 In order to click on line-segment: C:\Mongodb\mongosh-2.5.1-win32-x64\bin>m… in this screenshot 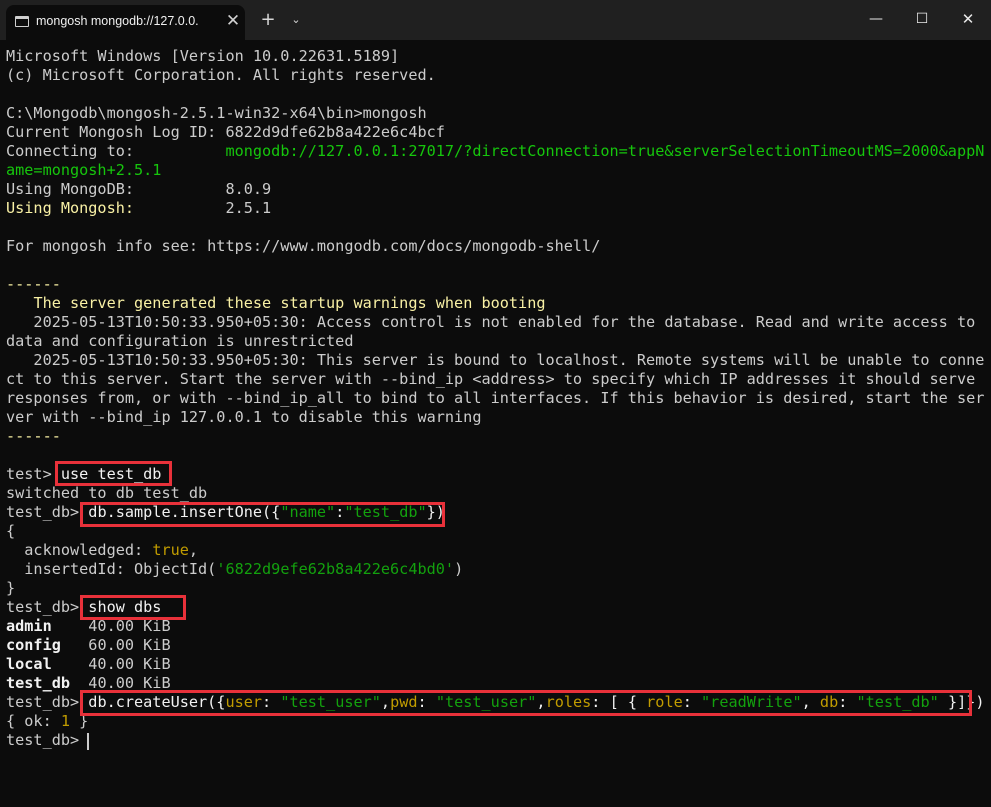, I will do `click(216, 113)`.